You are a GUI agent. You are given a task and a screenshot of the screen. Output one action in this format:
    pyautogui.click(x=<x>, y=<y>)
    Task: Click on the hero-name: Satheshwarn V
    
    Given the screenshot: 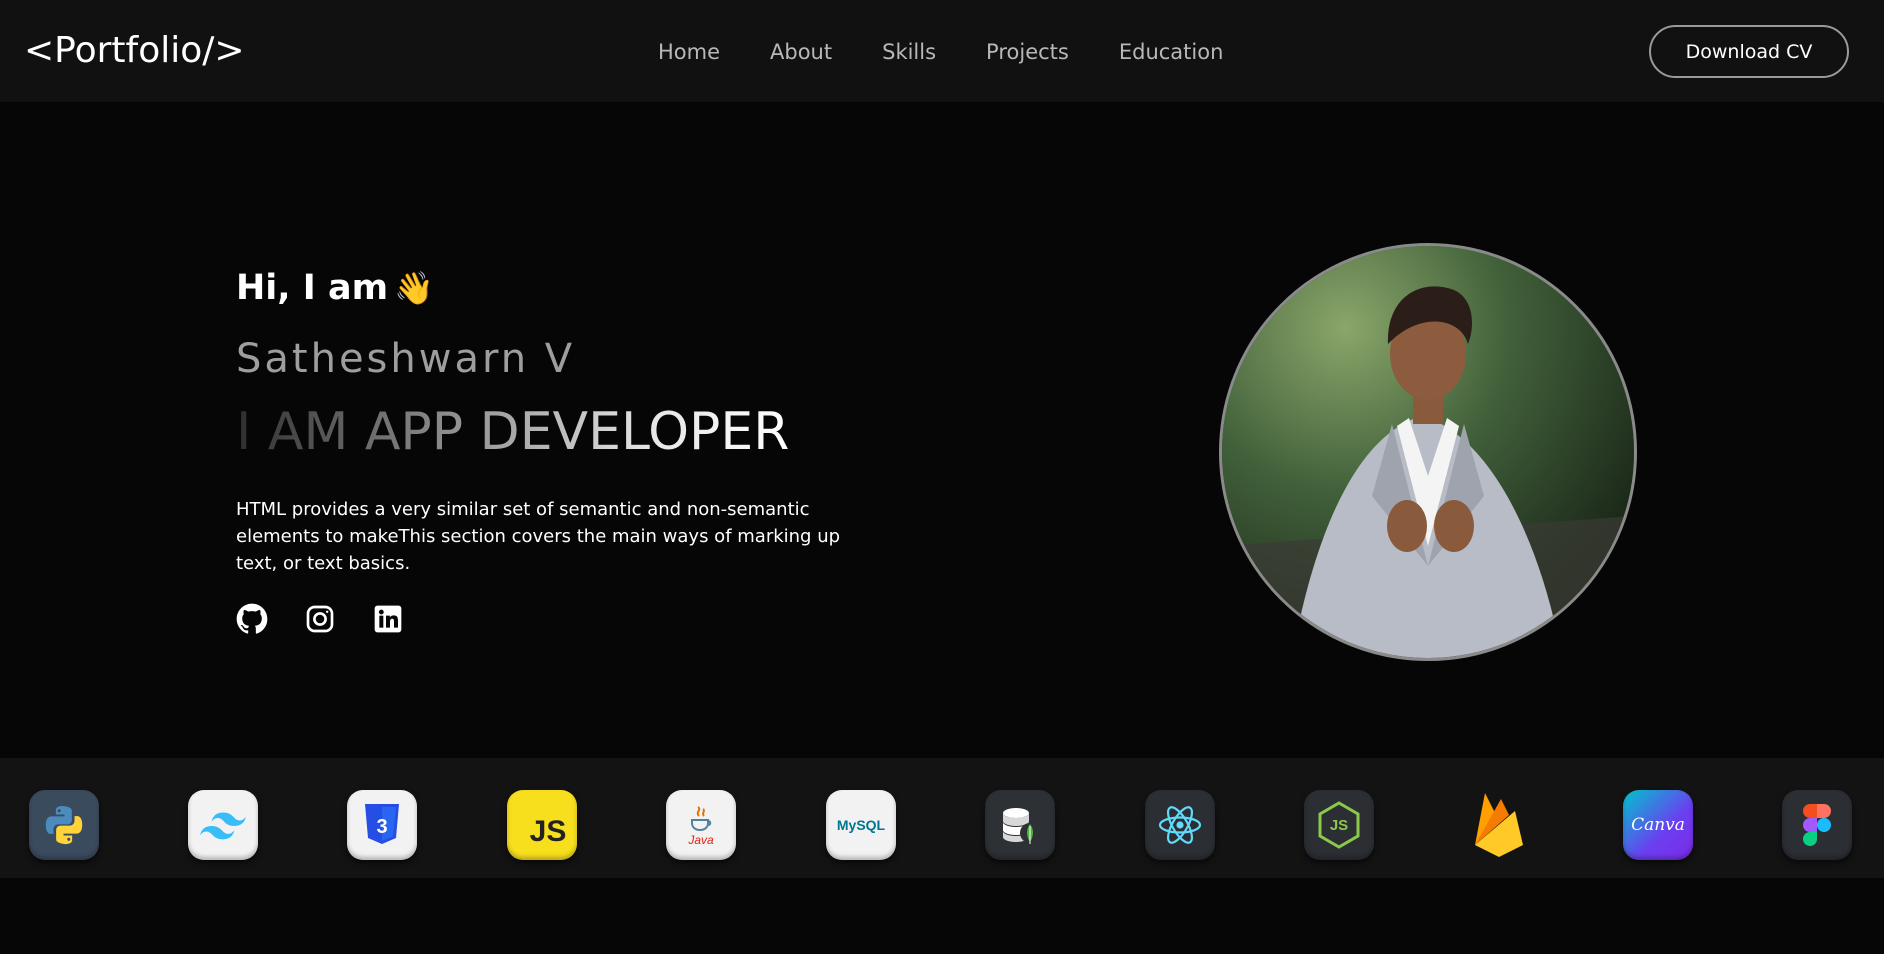 What is the action you would take?
    pyautogui.click(x=406, y=359)
    